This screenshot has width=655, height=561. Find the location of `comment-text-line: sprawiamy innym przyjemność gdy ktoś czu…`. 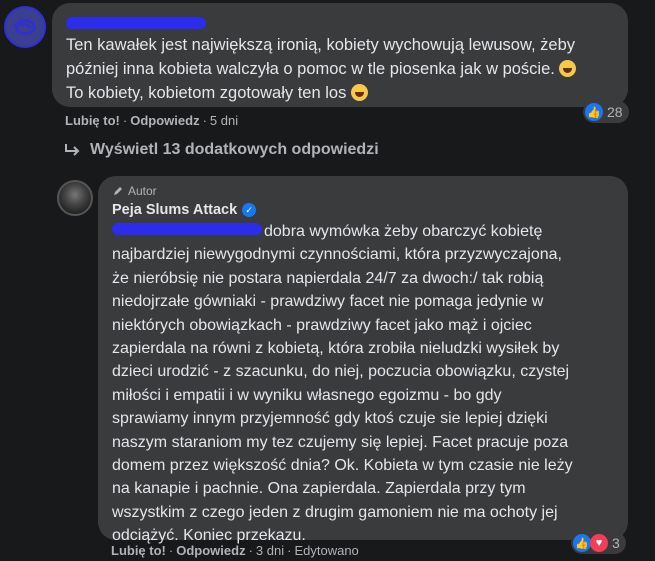

comment-text-line: sprawiamy innym przyjemność gdy ktoś czu… is located at coordinates (330, 419).